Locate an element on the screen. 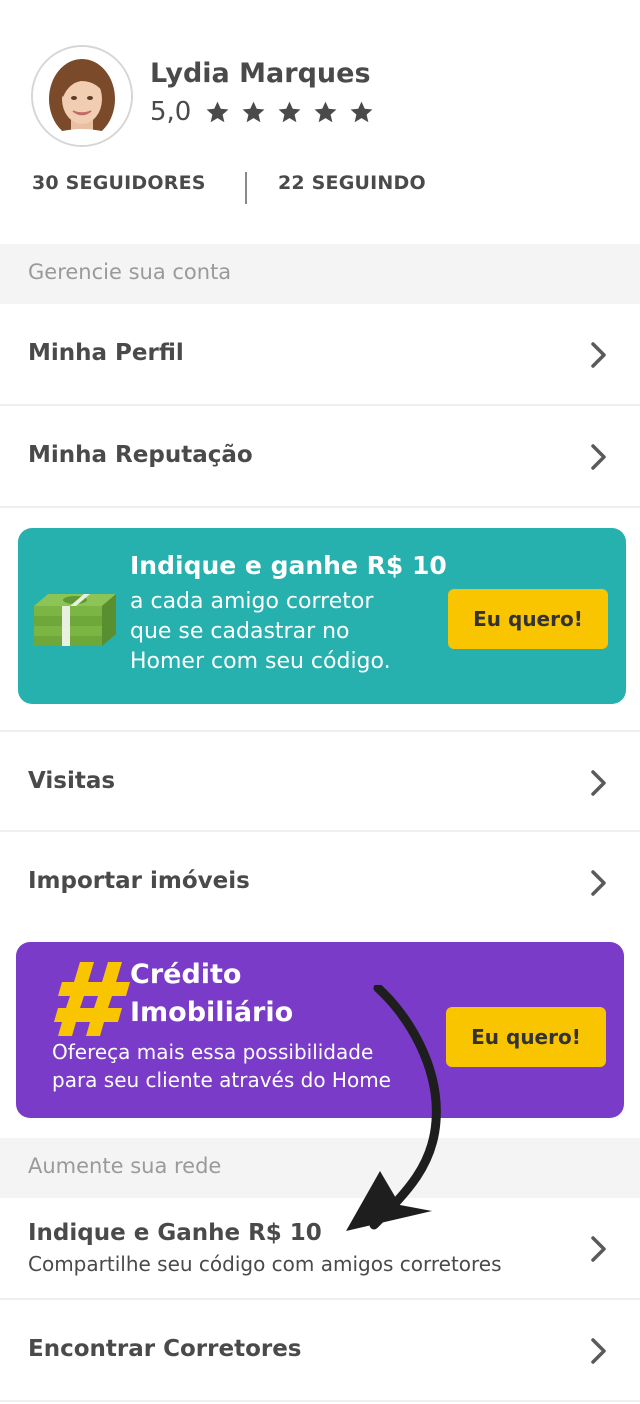  money-stack-icon is located at coordinates (75, 620).